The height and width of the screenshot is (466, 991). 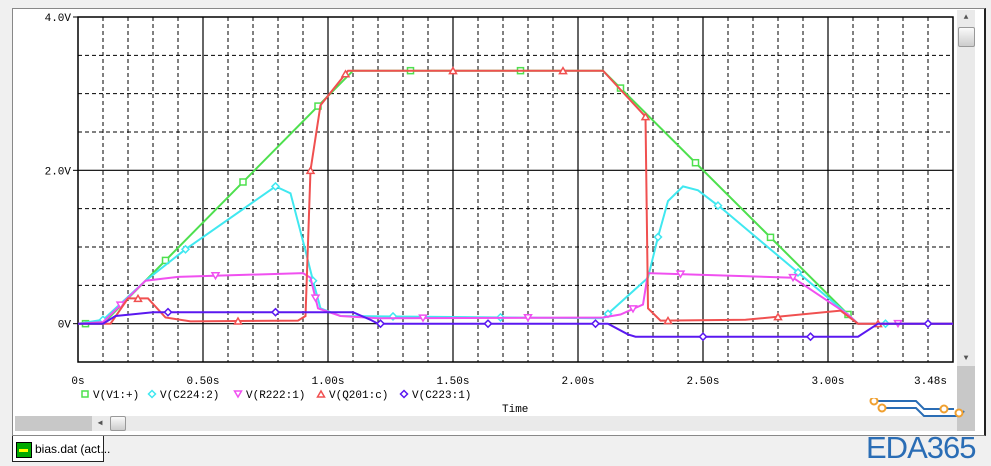 What do you see at coordinates (524, 423) in the screenshot?
I see `horizontal-scrollbar: ◀` at bounding box center [524, 423].